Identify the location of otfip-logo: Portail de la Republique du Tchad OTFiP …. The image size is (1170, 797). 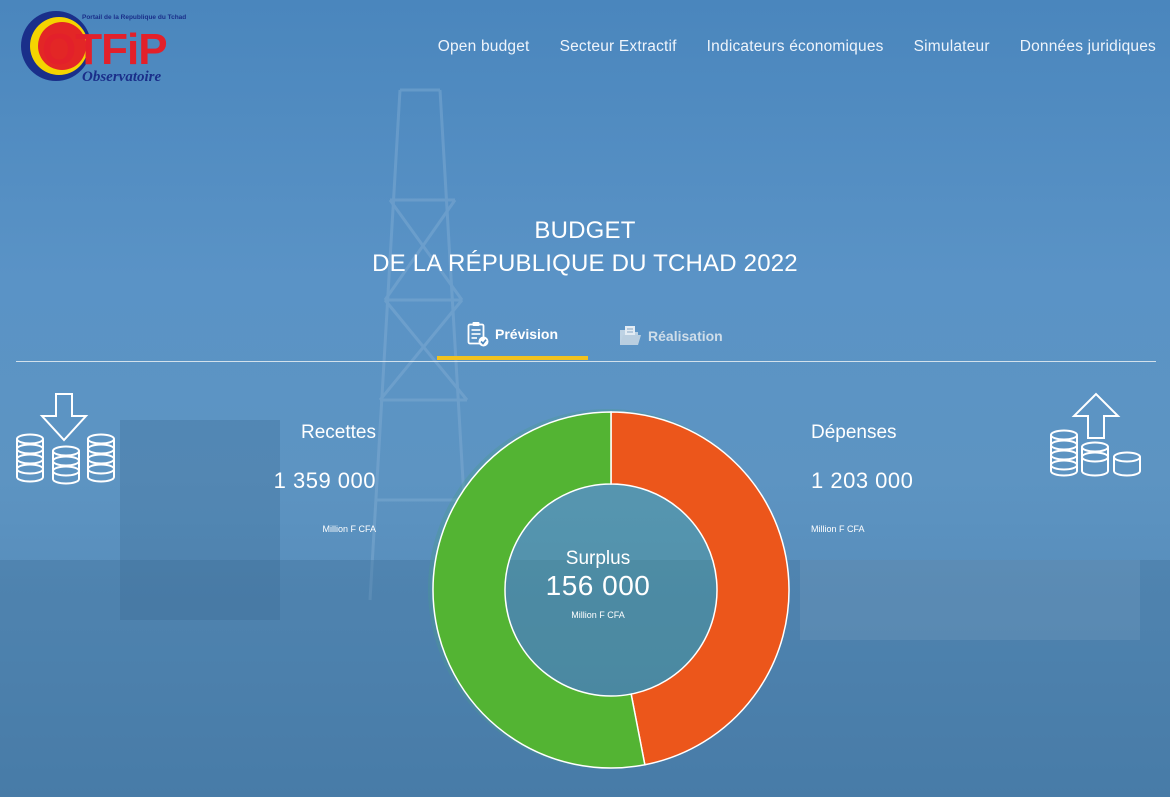
(106, 48).